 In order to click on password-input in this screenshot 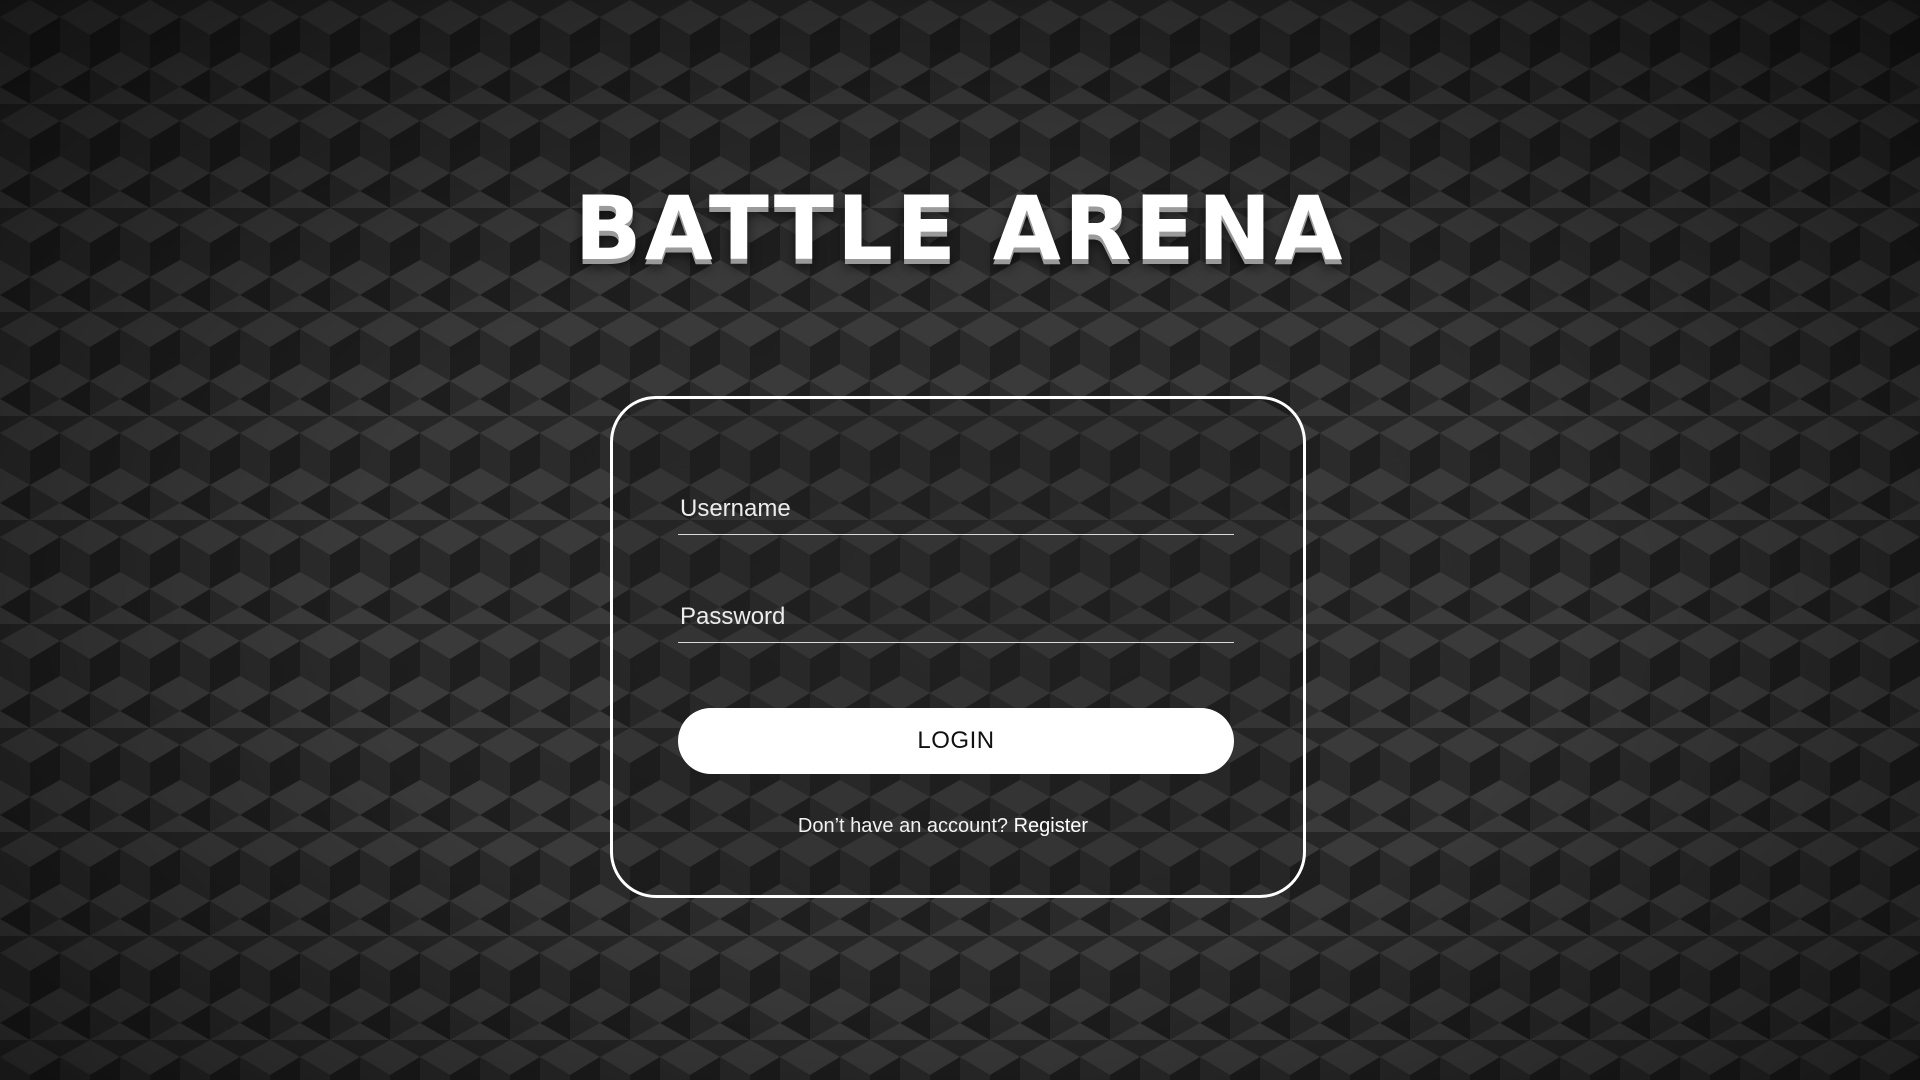, I will do `click(956, 617)`.